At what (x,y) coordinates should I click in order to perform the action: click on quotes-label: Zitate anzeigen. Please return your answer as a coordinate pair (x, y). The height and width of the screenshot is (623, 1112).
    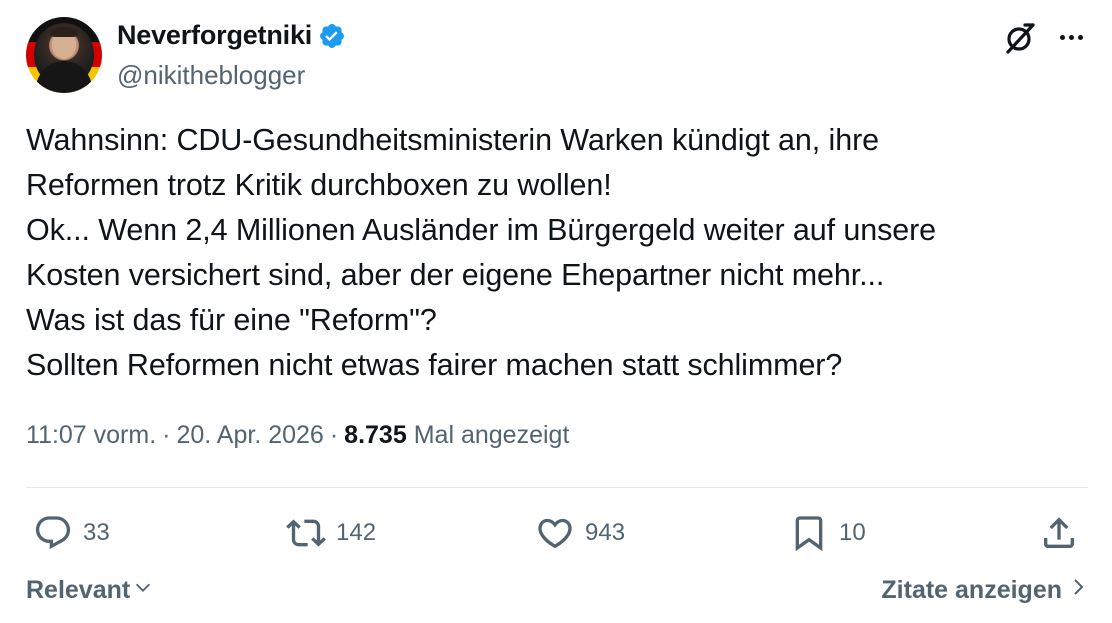
    Looking at the image, I should click on (971, 590).